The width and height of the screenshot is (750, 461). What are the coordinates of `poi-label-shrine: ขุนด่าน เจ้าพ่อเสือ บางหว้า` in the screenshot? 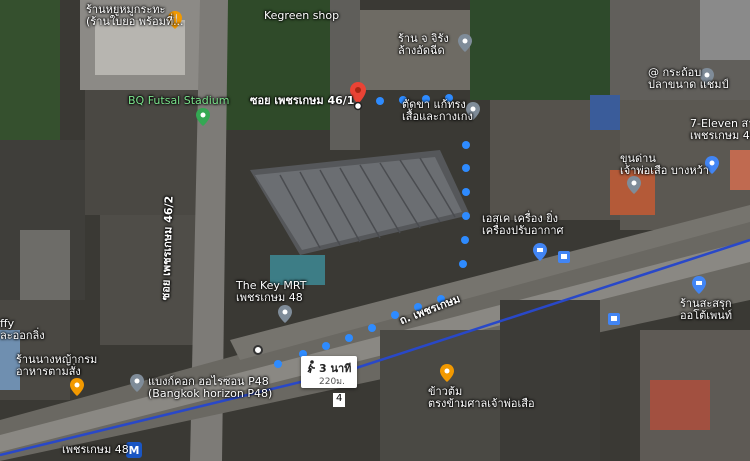 It's located at (664, 165).